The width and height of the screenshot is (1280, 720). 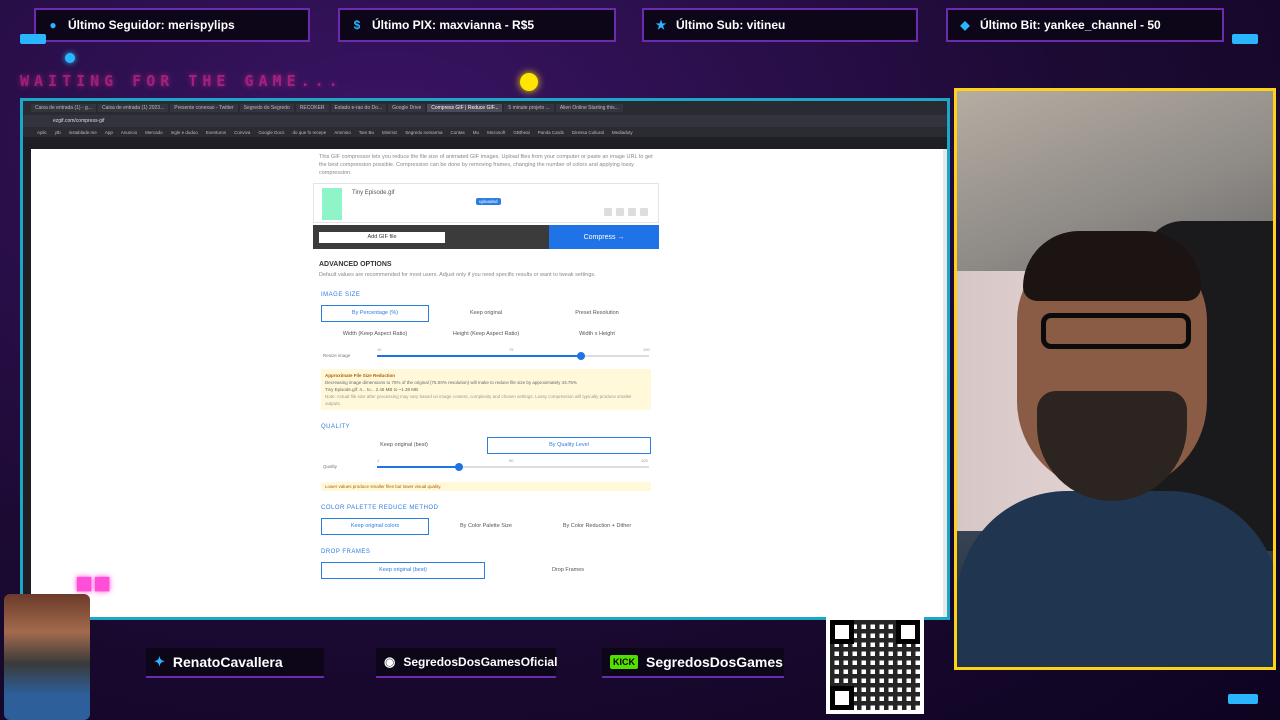 I want to click on uploaded-badge: uploaded, so click(x=488, y=201).